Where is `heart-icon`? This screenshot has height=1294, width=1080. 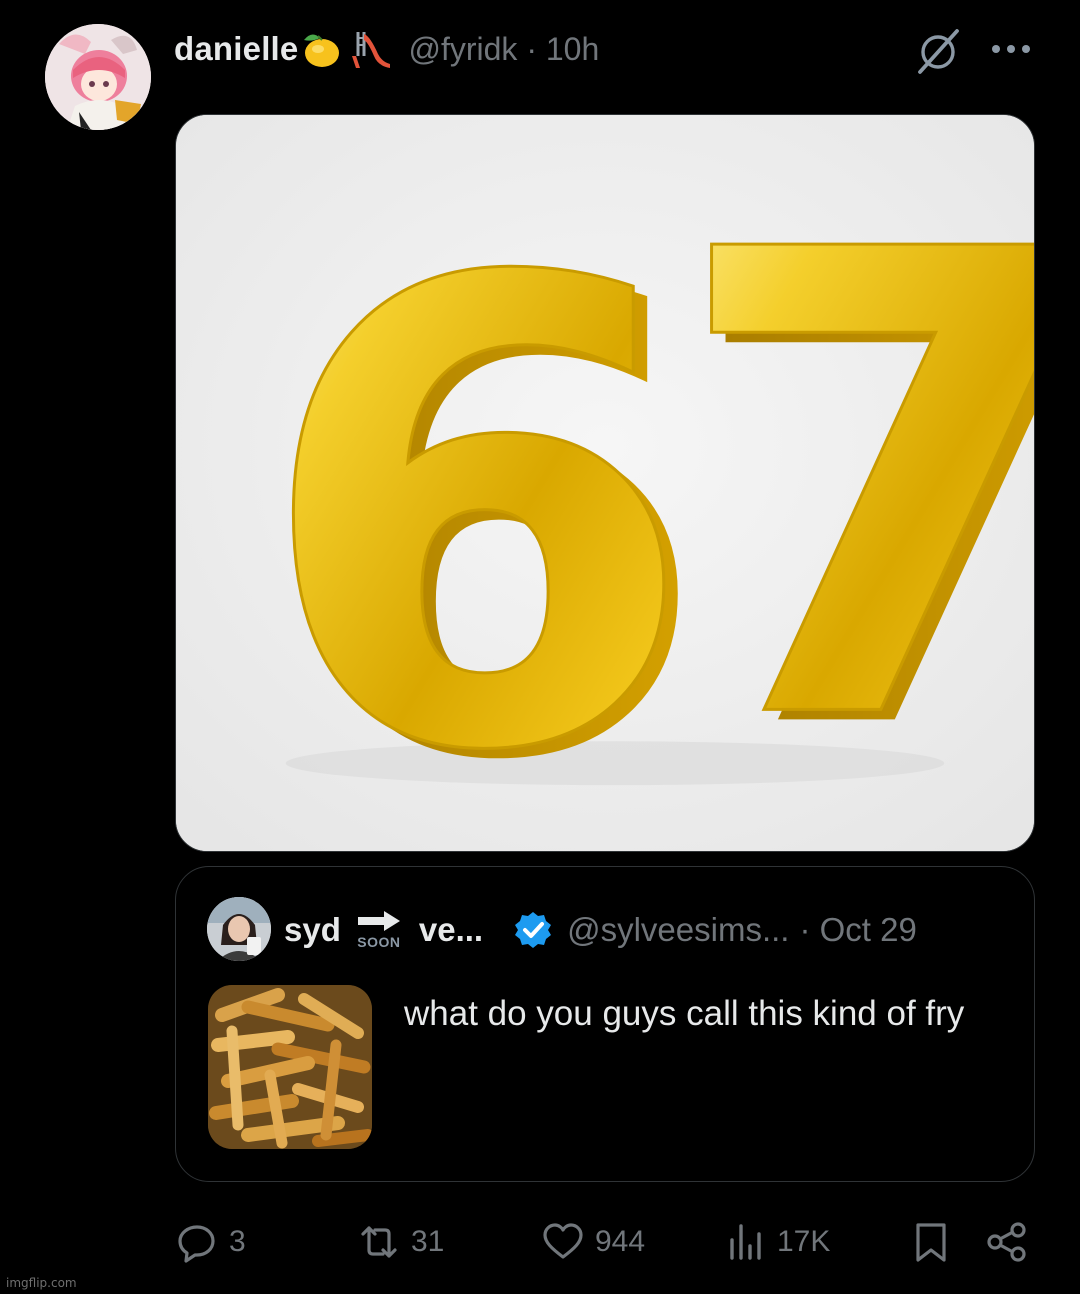
heart-icon is located at coordinates (563, 1241).